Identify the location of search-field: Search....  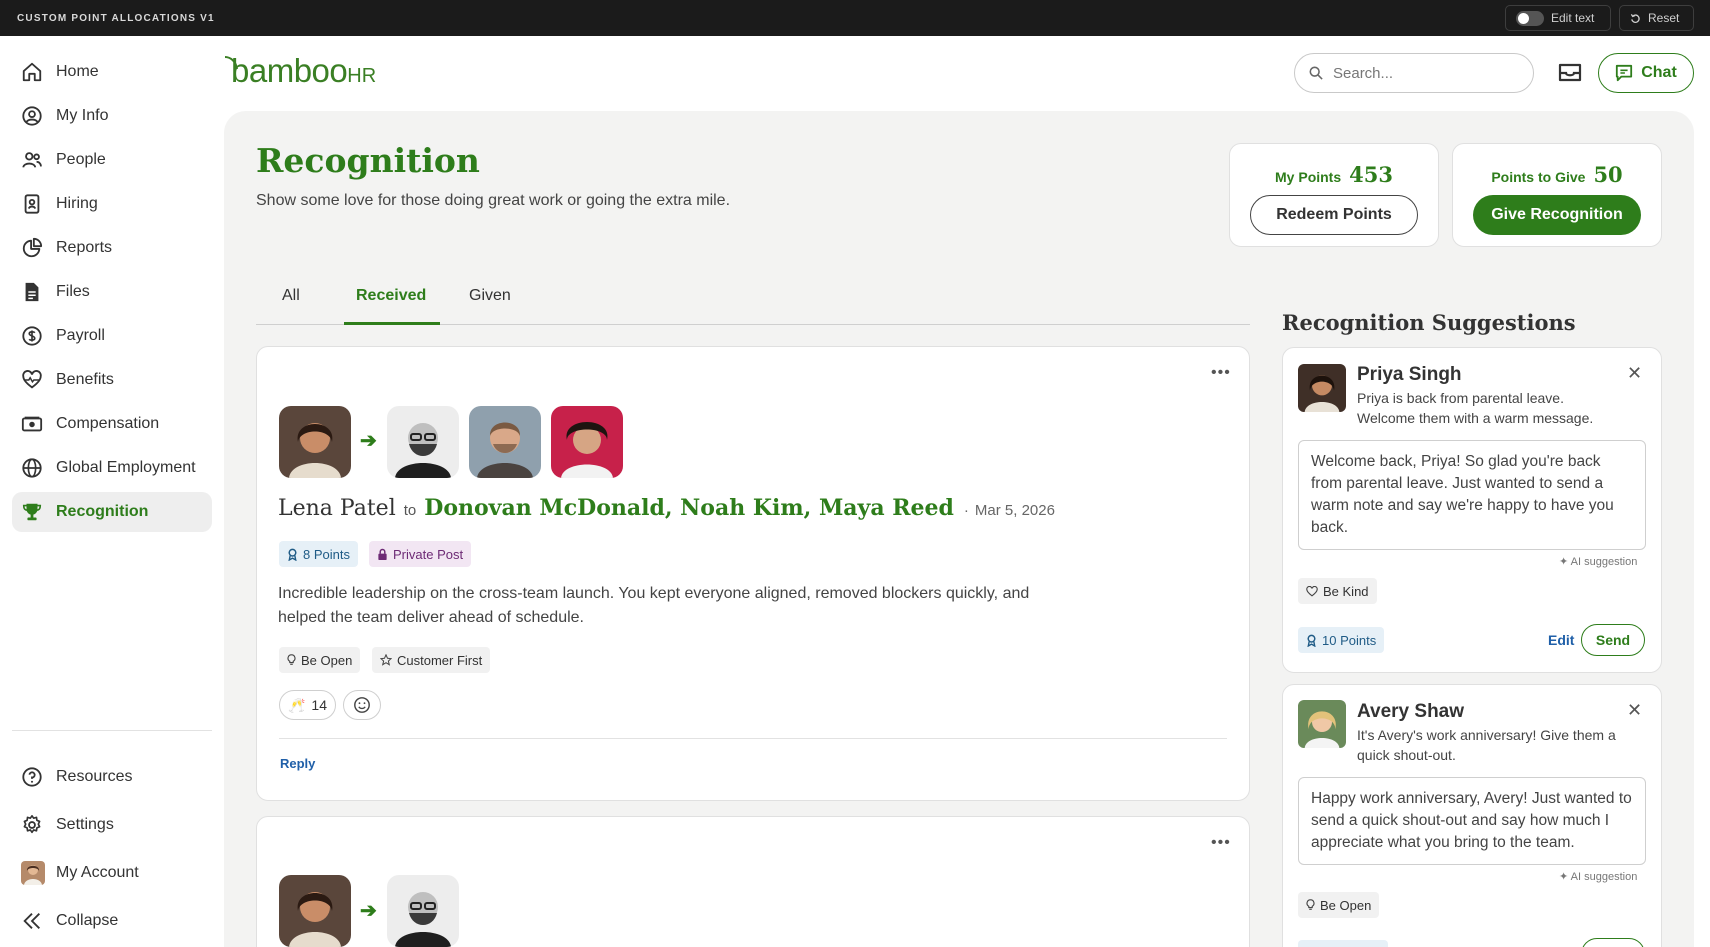
(1414, 73).